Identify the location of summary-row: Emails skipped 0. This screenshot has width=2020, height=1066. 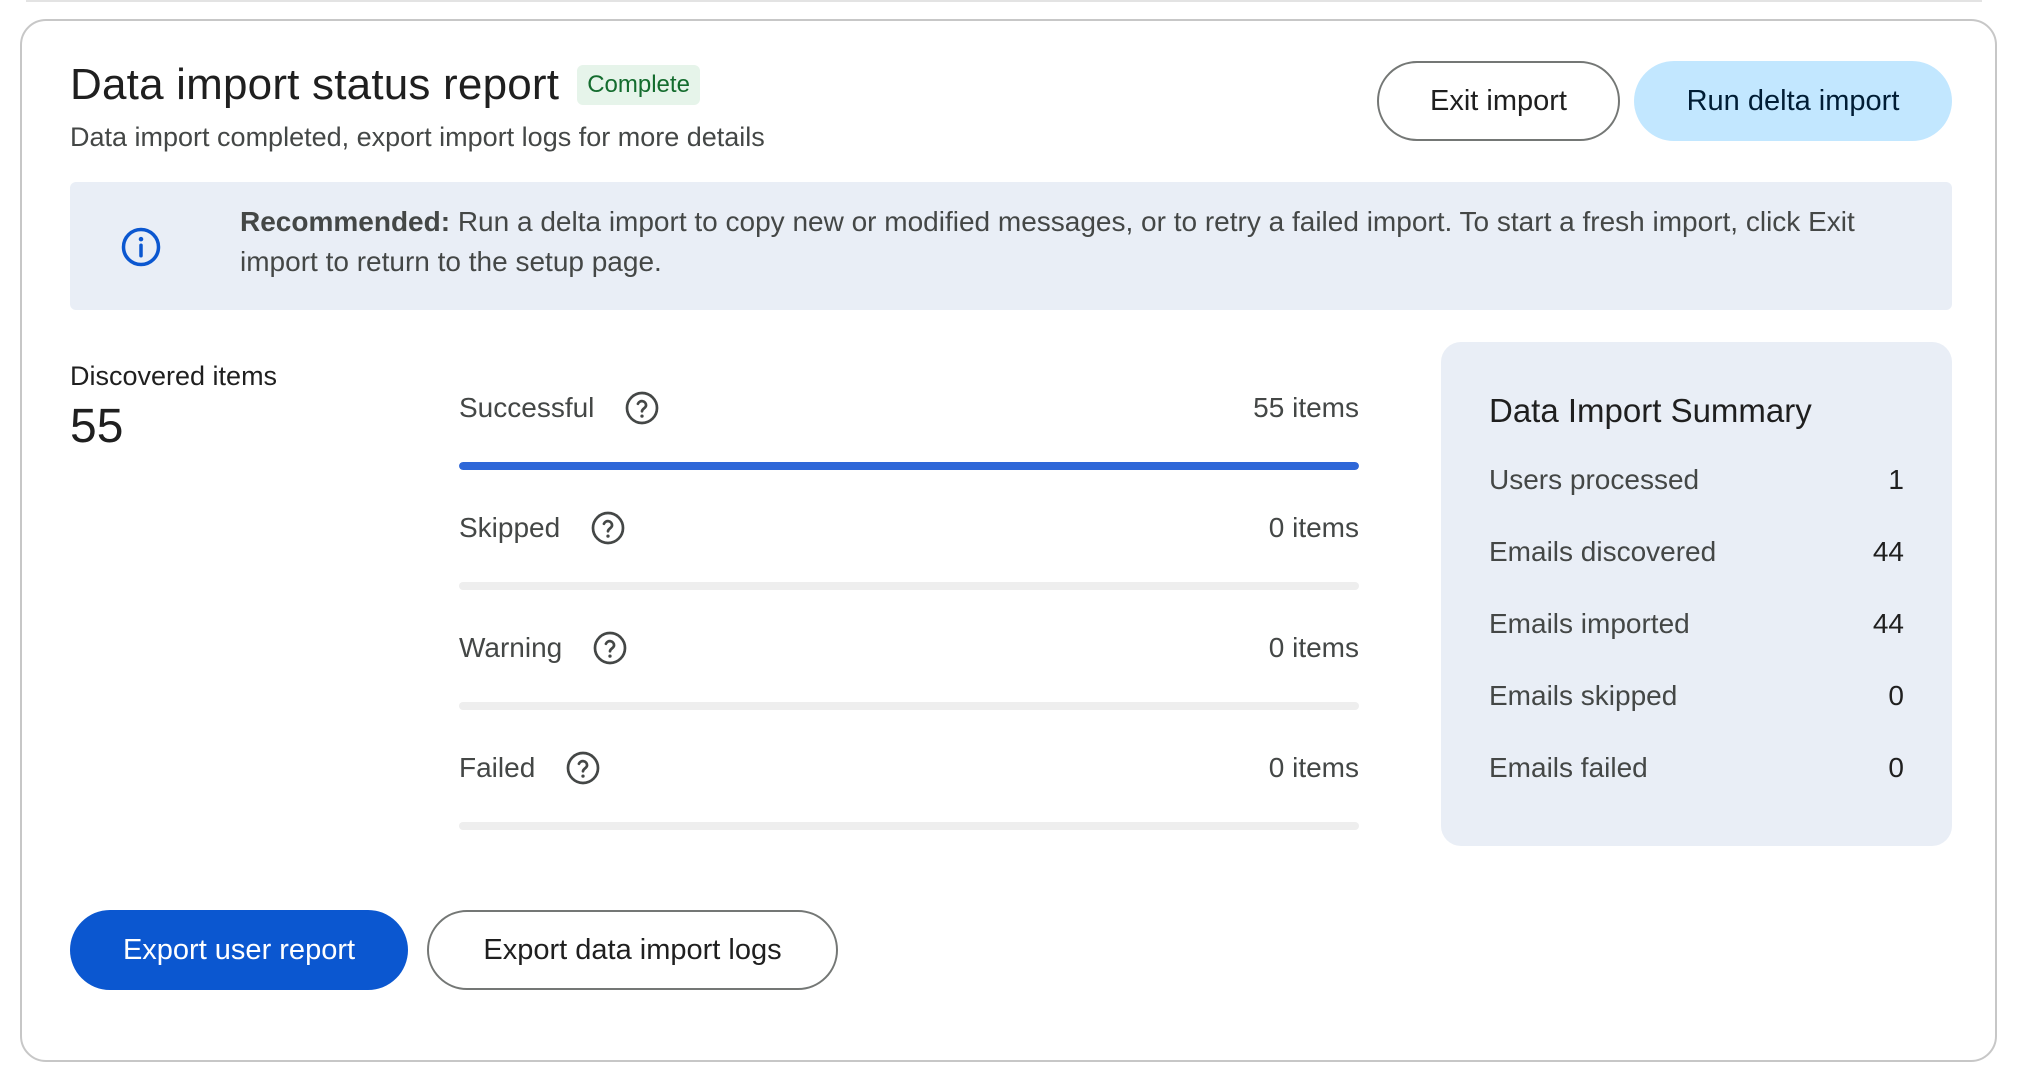
(1696, 716).